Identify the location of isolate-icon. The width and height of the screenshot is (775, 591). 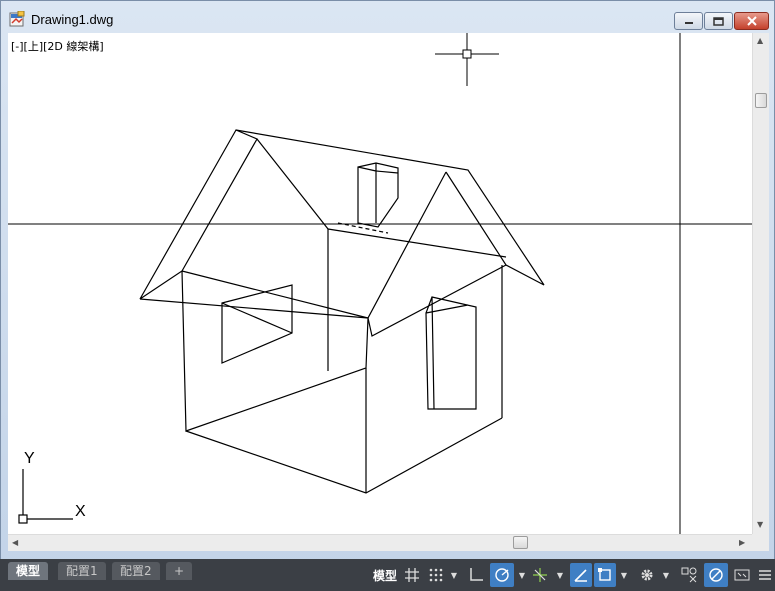
(716, 575).